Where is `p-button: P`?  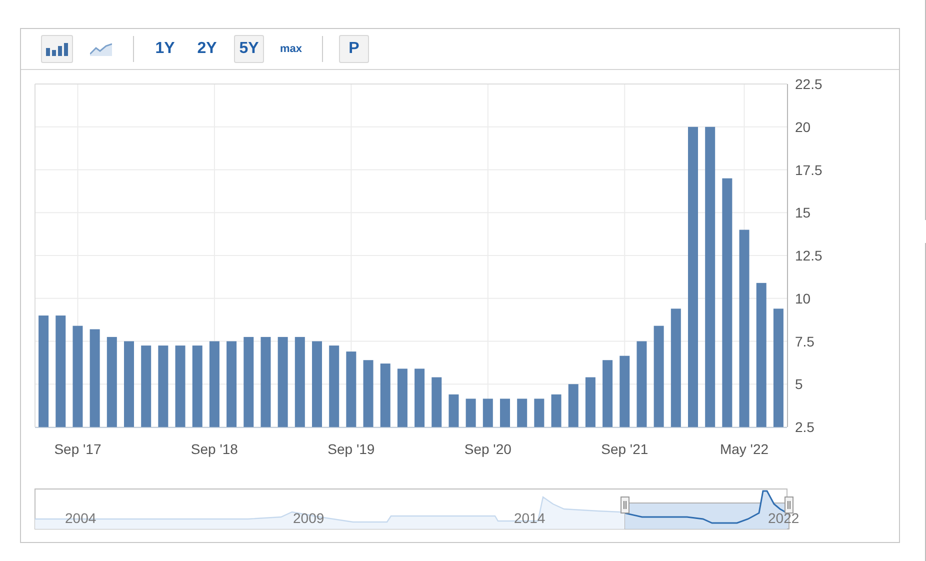
p-button: P is located at coordinates (354, 49).